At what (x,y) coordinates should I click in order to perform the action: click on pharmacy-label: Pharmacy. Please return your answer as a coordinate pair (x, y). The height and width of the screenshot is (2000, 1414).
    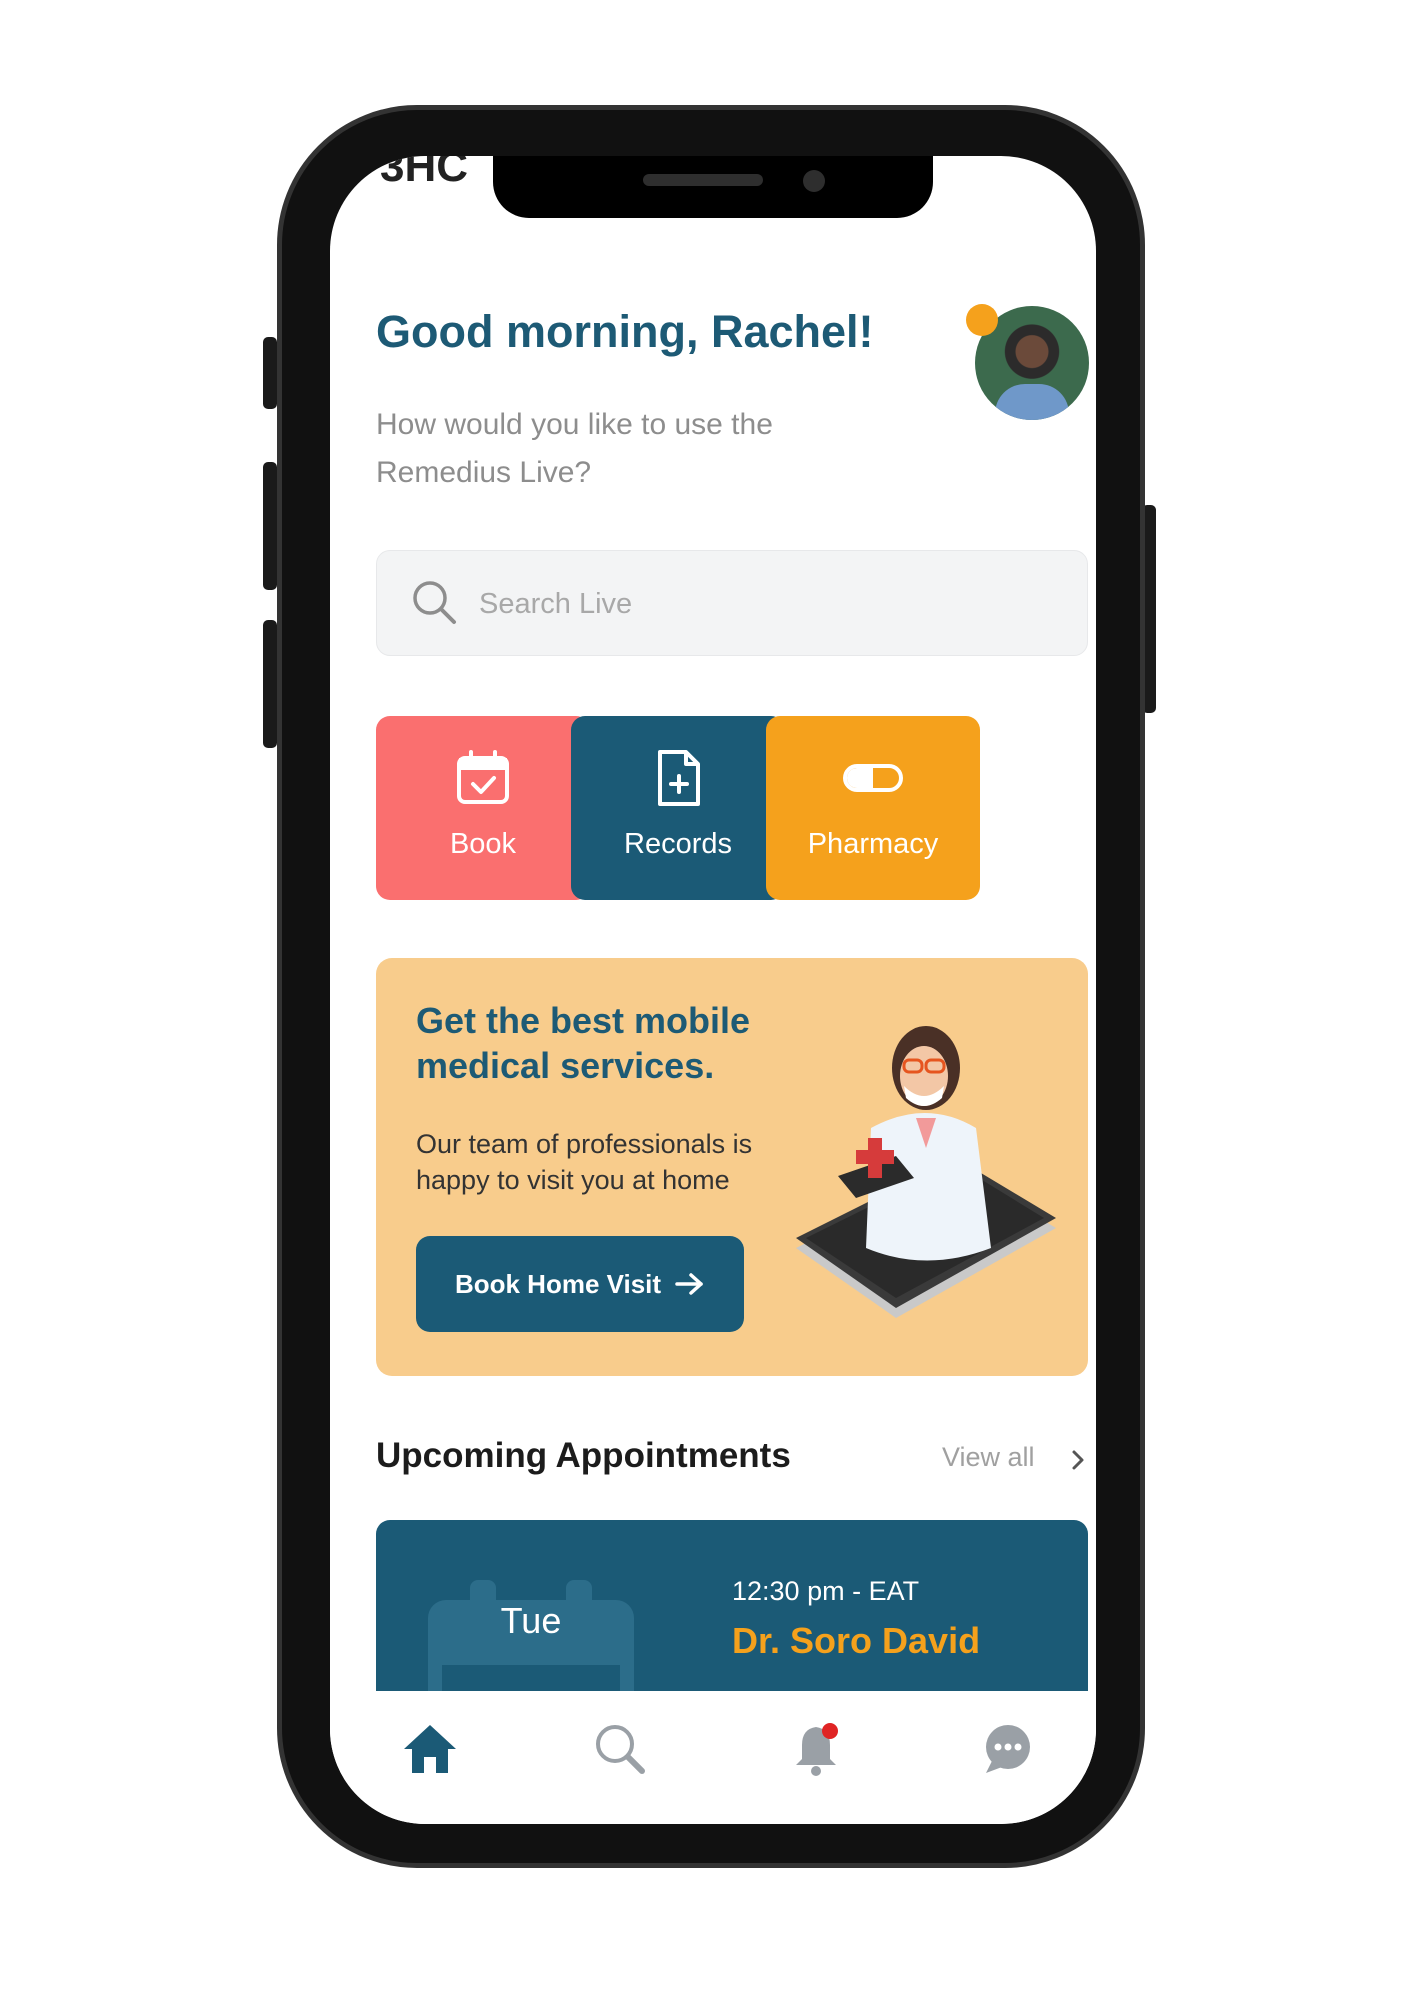
    Looking at the image, I should click on (873, 844).